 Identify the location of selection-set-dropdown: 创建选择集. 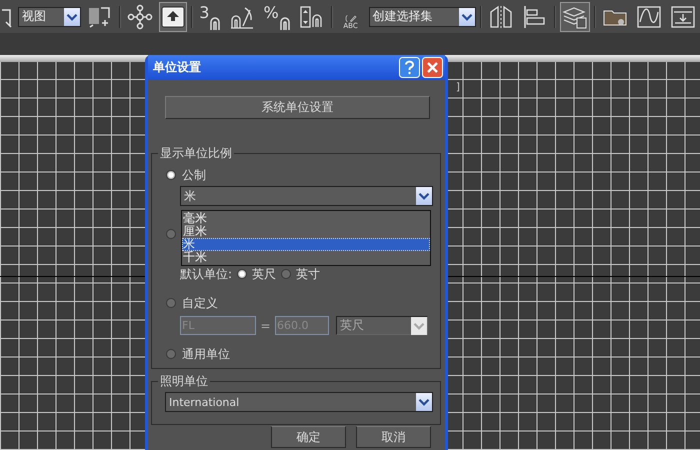
(422, 16).